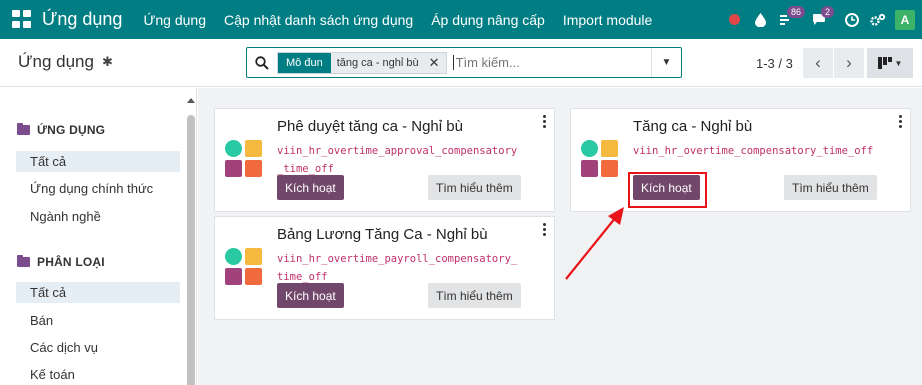  Describe the element at coordinates (878, 19) in the screenshot. I see `settings-icon` at that location.